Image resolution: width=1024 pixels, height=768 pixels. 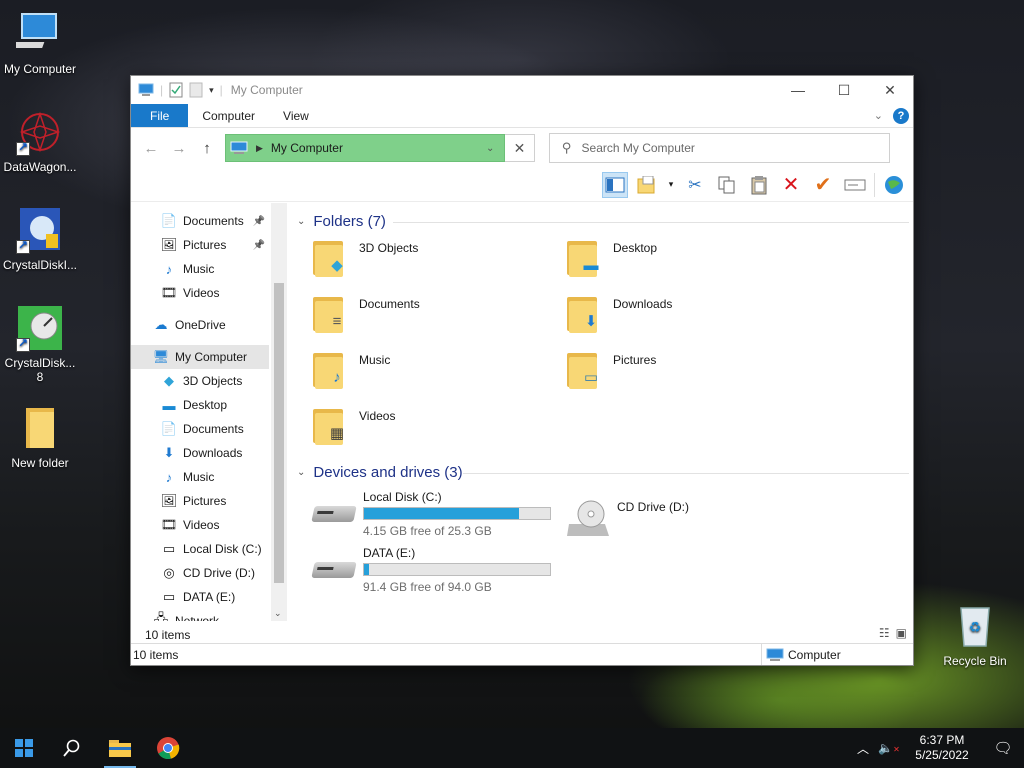 I want to click on properties-icon, so click(x=176, y=90).